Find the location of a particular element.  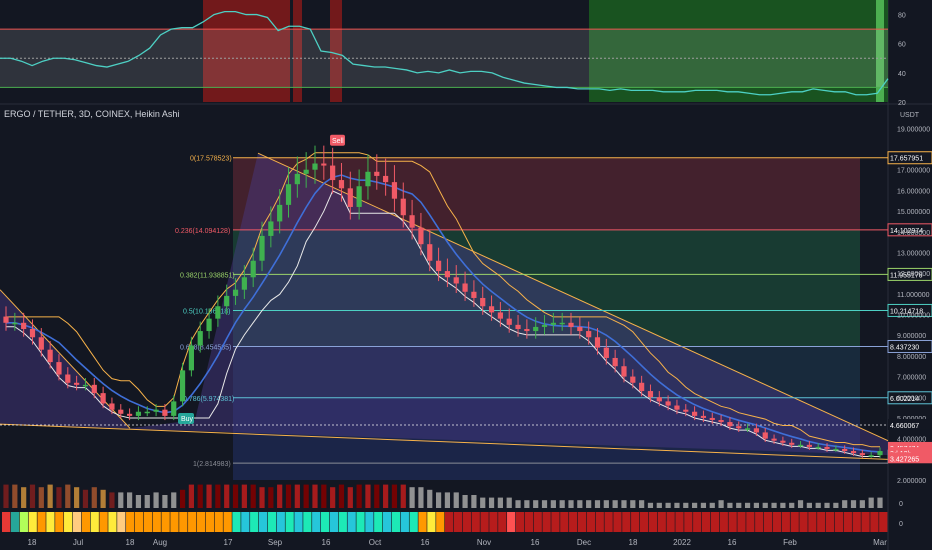

price-tick-label: 13.000000 is located at coordinates (913, 253).